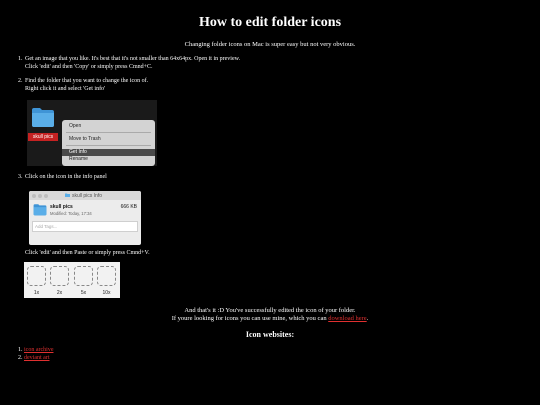  Describe the element at coordinates (20, 177) in the screenshot. I see `step-number: 3.` at that location.